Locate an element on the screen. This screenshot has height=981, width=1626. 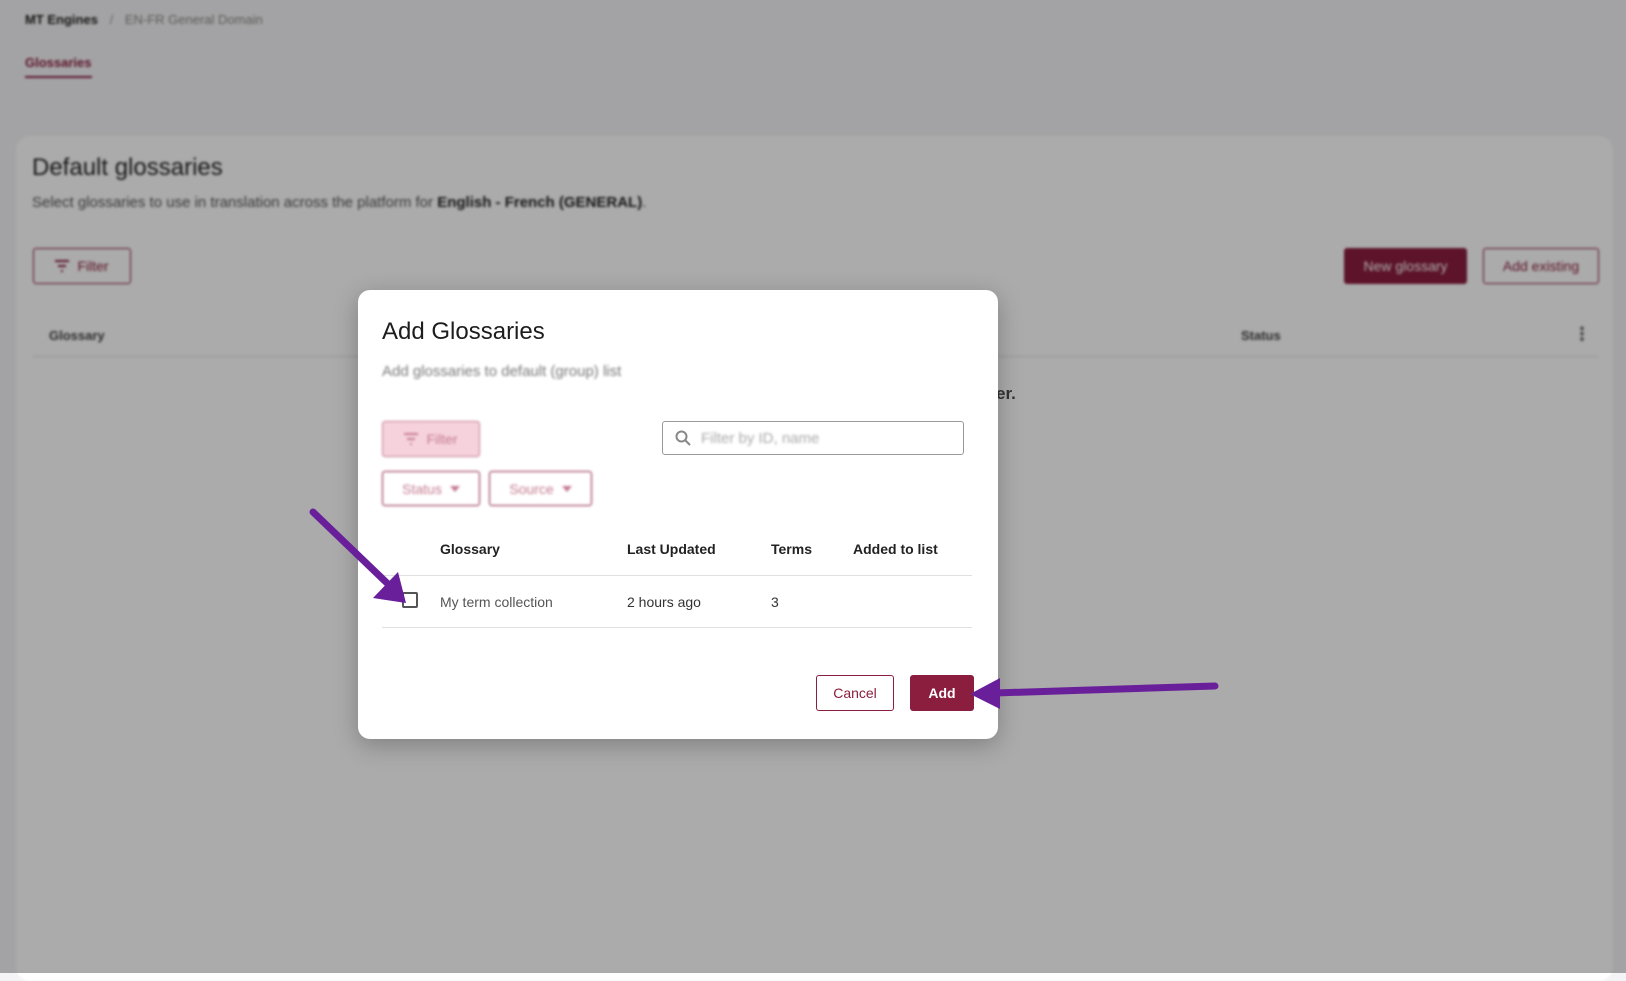
arrow-to-checkbox is located at coordinates (357, 555).